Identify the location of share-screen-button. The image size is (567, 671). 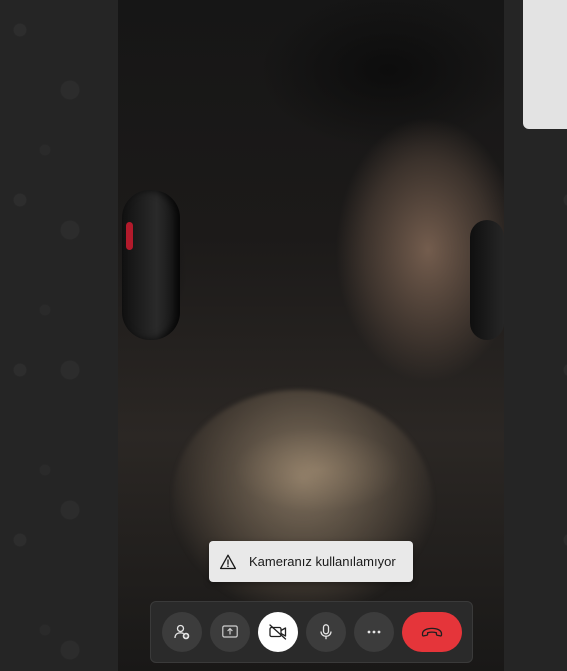
(230, 632).